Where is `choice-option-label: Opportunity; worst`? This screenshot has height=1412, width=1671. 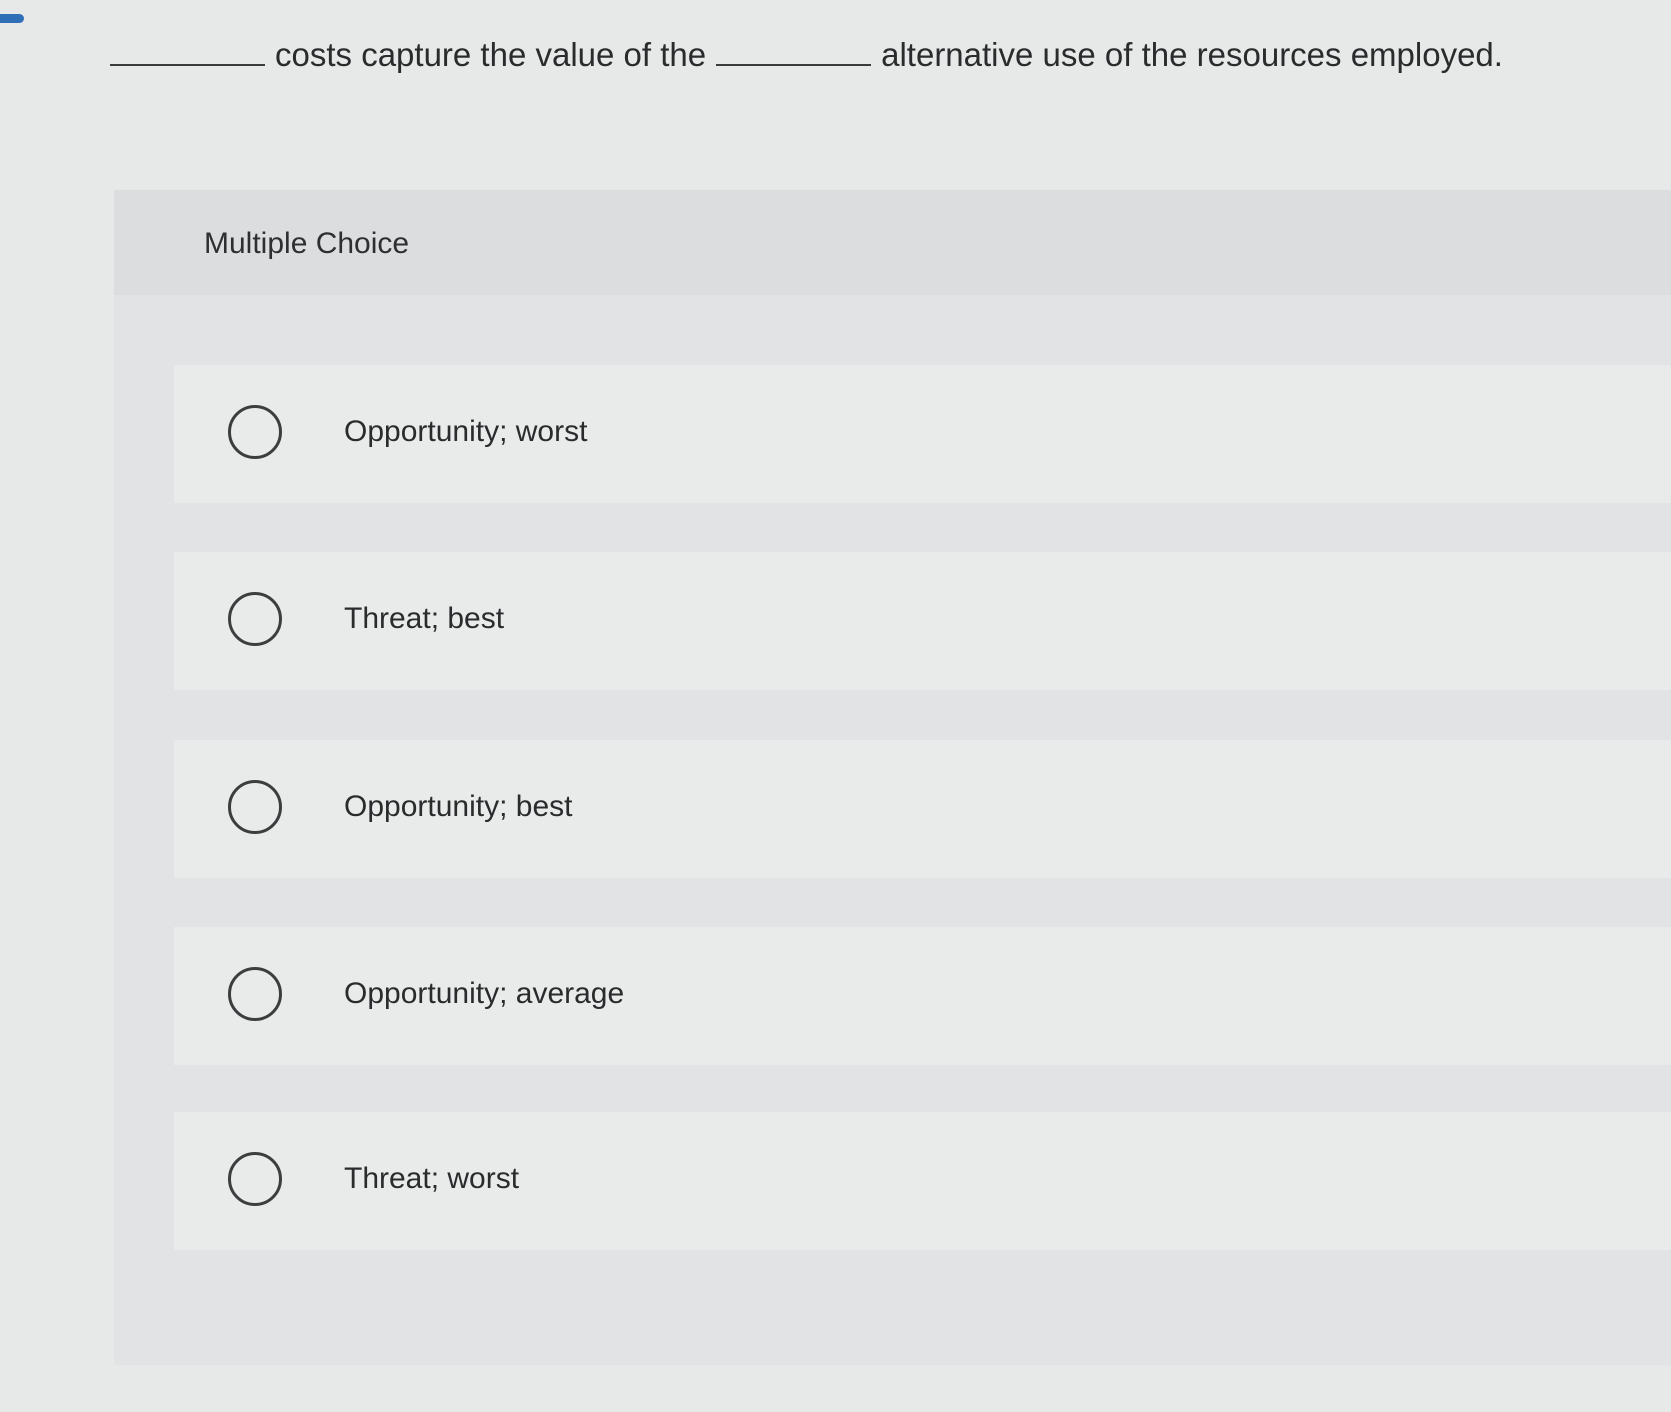
choice-option-label: Opportunity; worst is located at coordinates (466, 431).